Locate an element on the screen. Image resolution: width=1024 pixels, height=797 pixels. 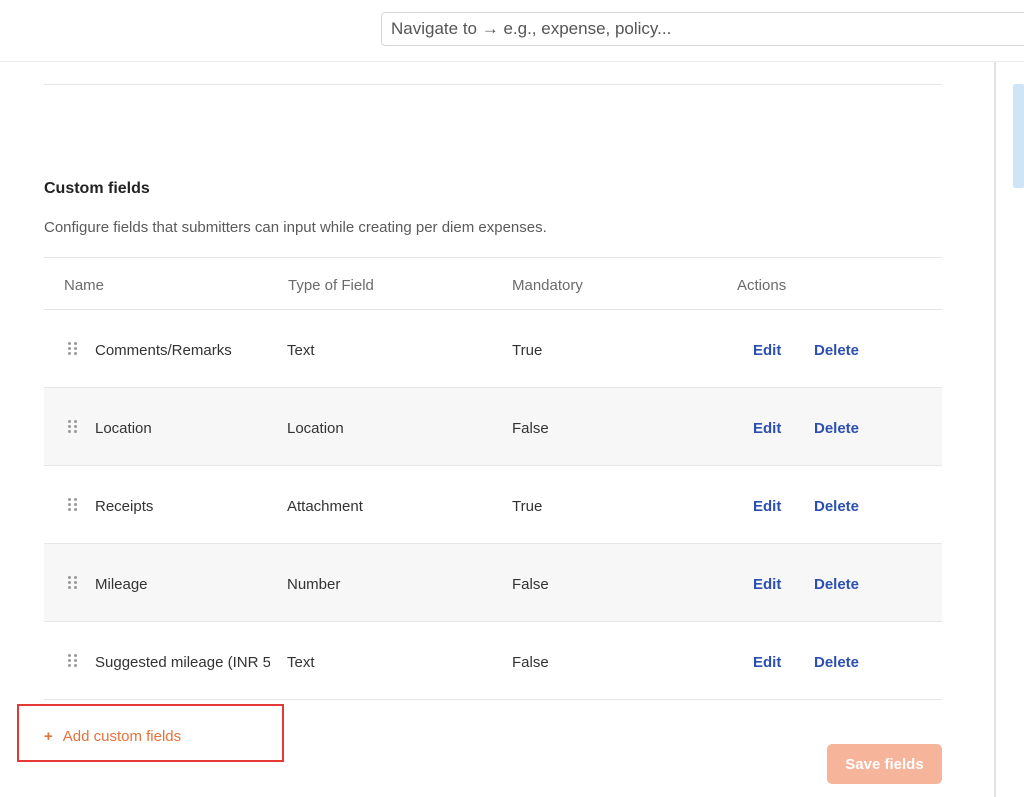
field-type: Attachment is located at coordinates (325, 506).